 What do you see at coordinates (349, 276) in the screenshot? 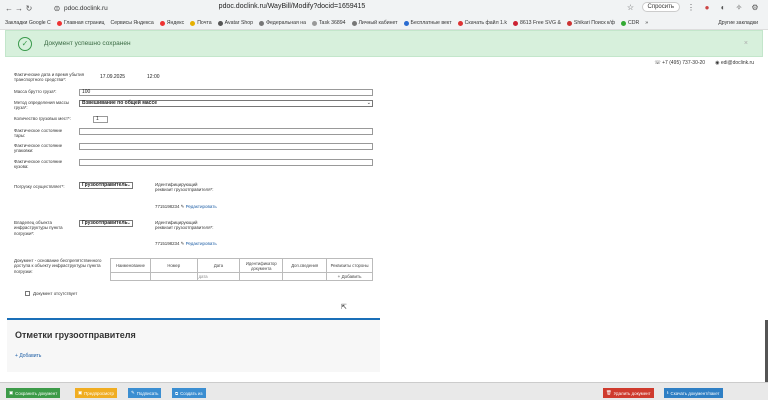
I see `add-row-button: + Добавить` at bounding box center [349, 276].